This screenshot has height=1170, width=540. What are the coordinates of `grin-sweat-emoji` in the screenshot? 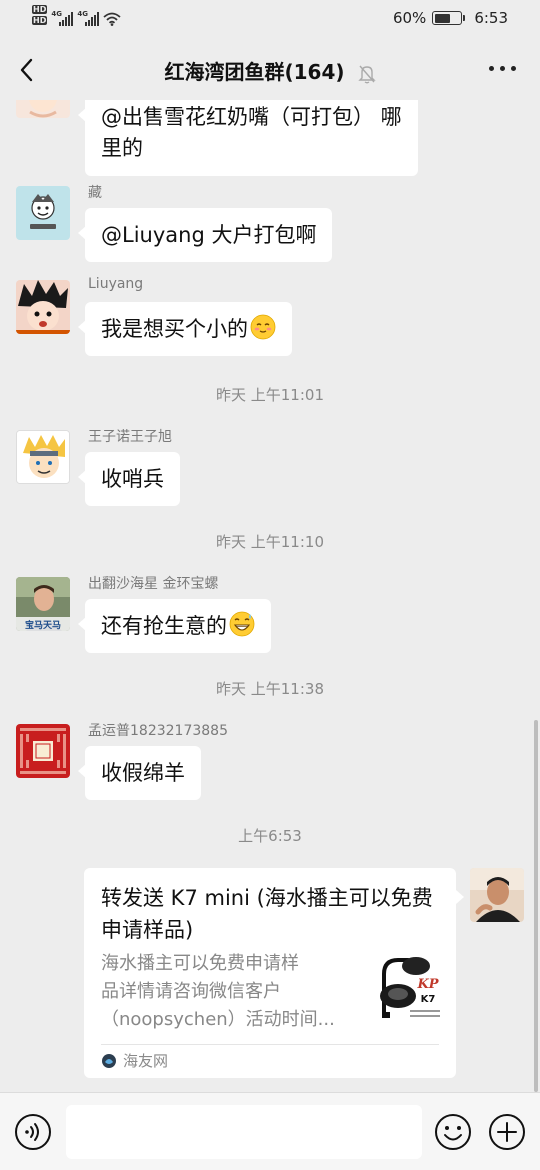 It's located at (242, 624).